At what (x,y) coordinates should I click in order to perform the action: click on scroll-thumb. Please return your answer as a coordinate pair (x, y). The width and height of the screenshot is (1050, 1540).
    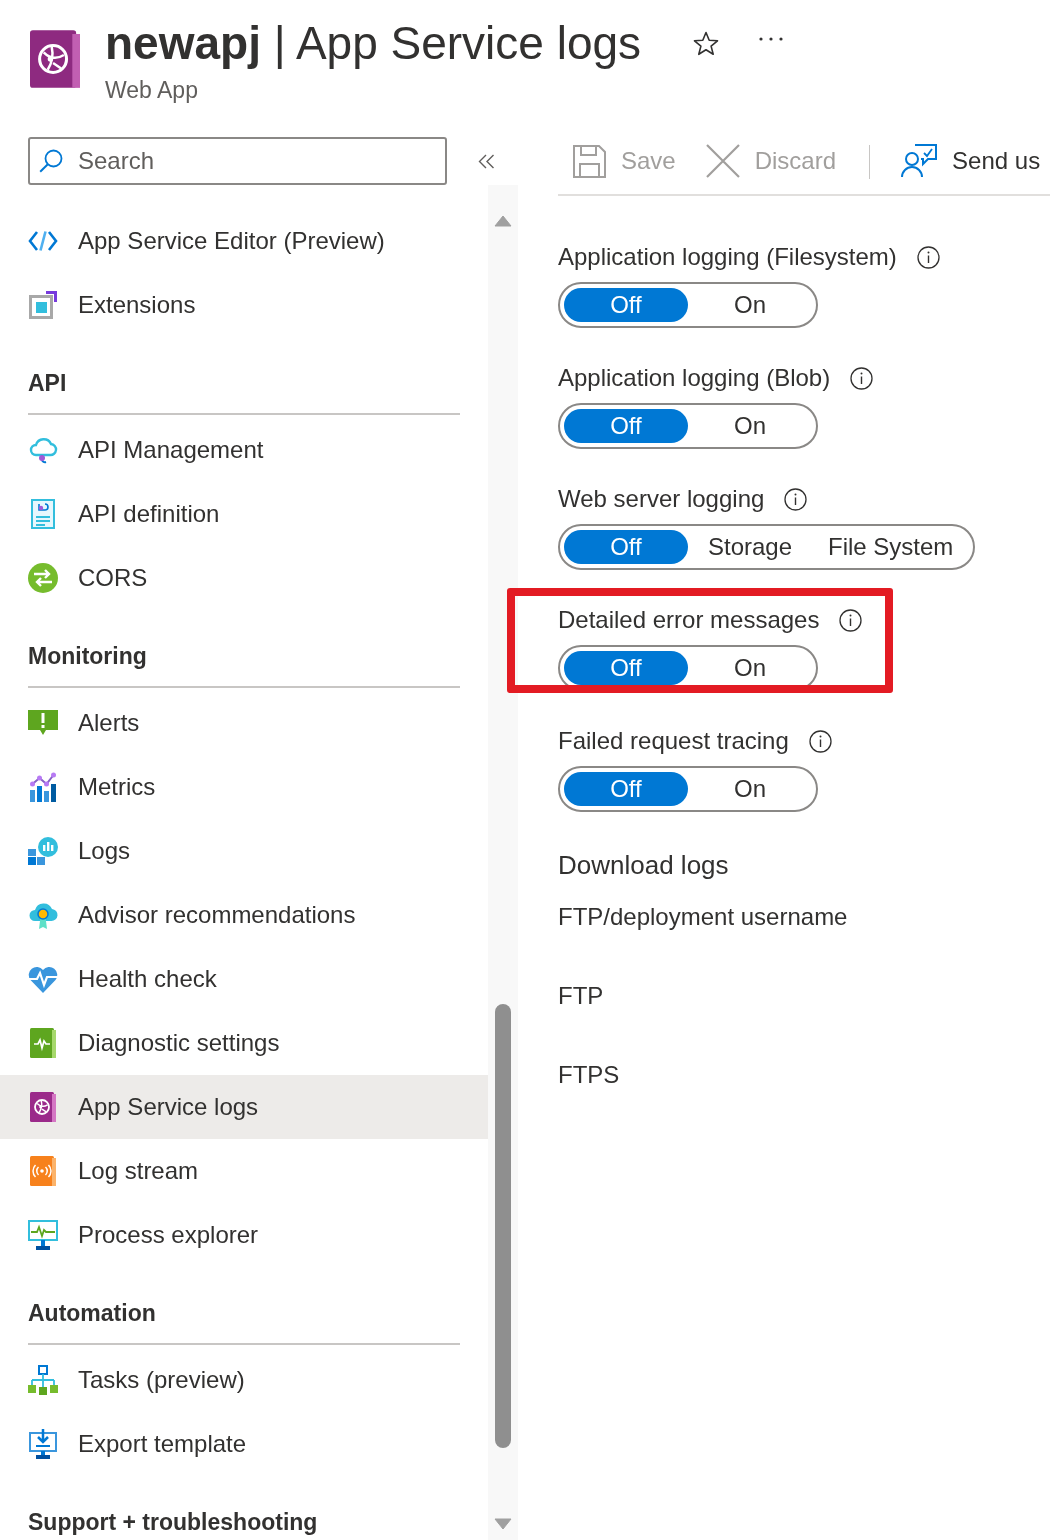
    Looking at the image, I should click on (503, 1226).